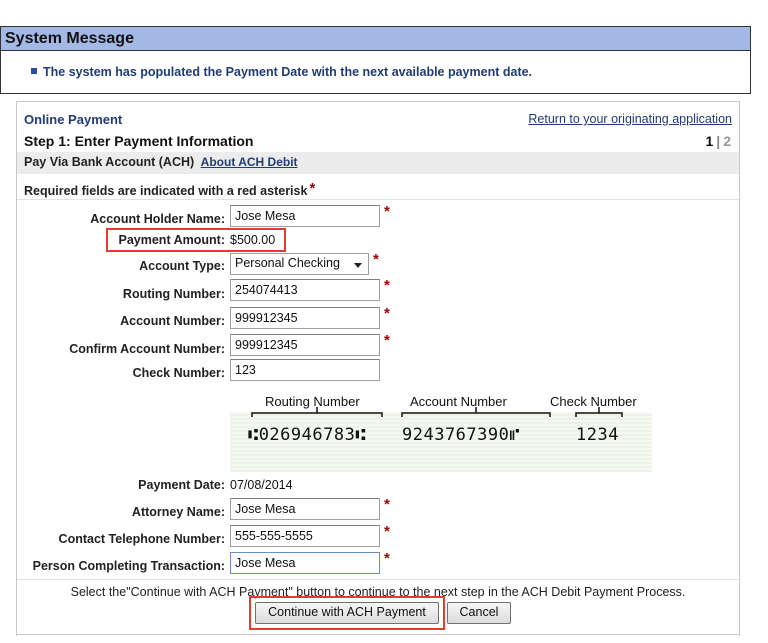  I want to click on account-type-label: Account Type:, so click(182, 266).